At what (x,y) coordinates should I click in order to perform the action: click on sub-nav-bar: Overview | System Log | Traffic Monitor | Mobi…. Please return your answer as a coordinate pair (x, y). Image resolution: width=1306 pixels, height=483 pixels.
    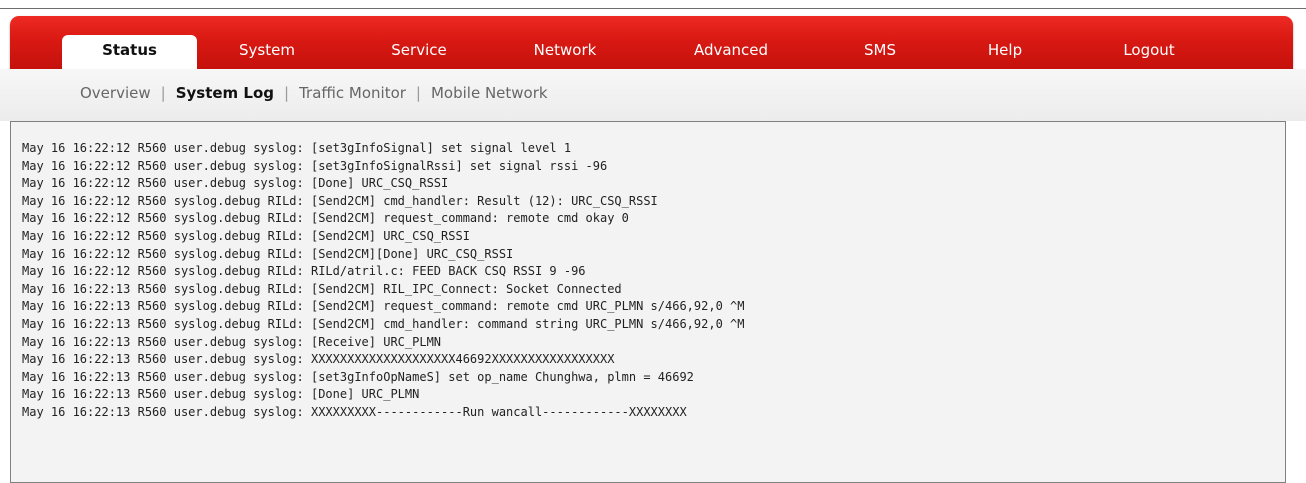
    Looking at the image, I should click on (653, 95).